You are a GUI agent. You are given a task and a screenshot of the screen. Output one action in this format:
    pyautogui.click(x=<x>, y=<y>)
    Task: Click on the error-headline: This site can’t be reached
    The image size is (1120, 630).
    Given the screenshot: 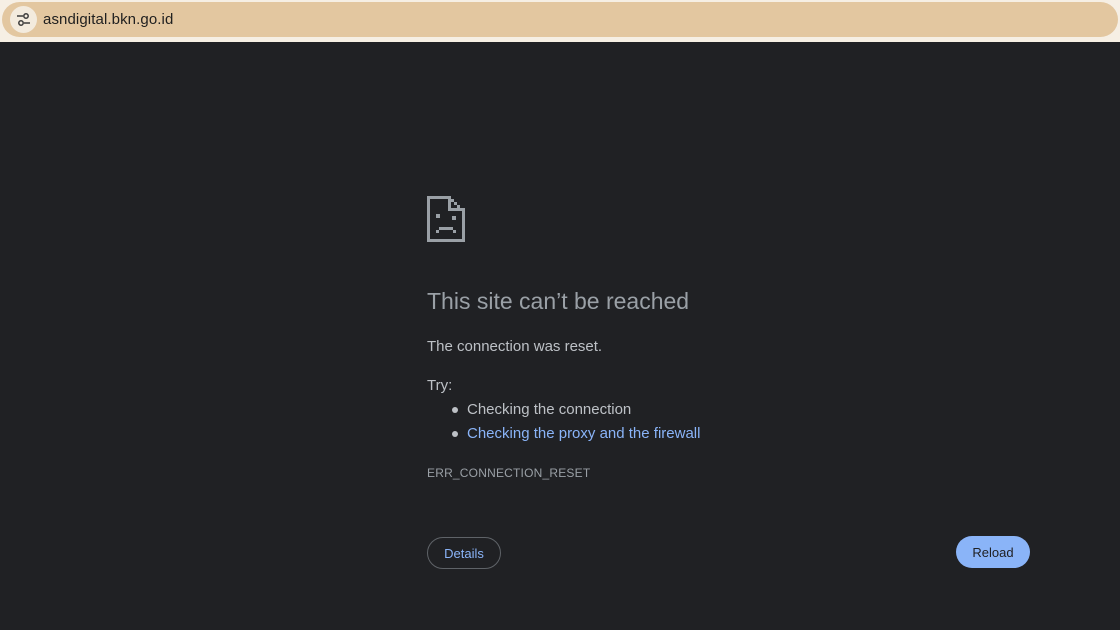 What is the action you would take?
    pyautogui.click(x=558, y=301)
    